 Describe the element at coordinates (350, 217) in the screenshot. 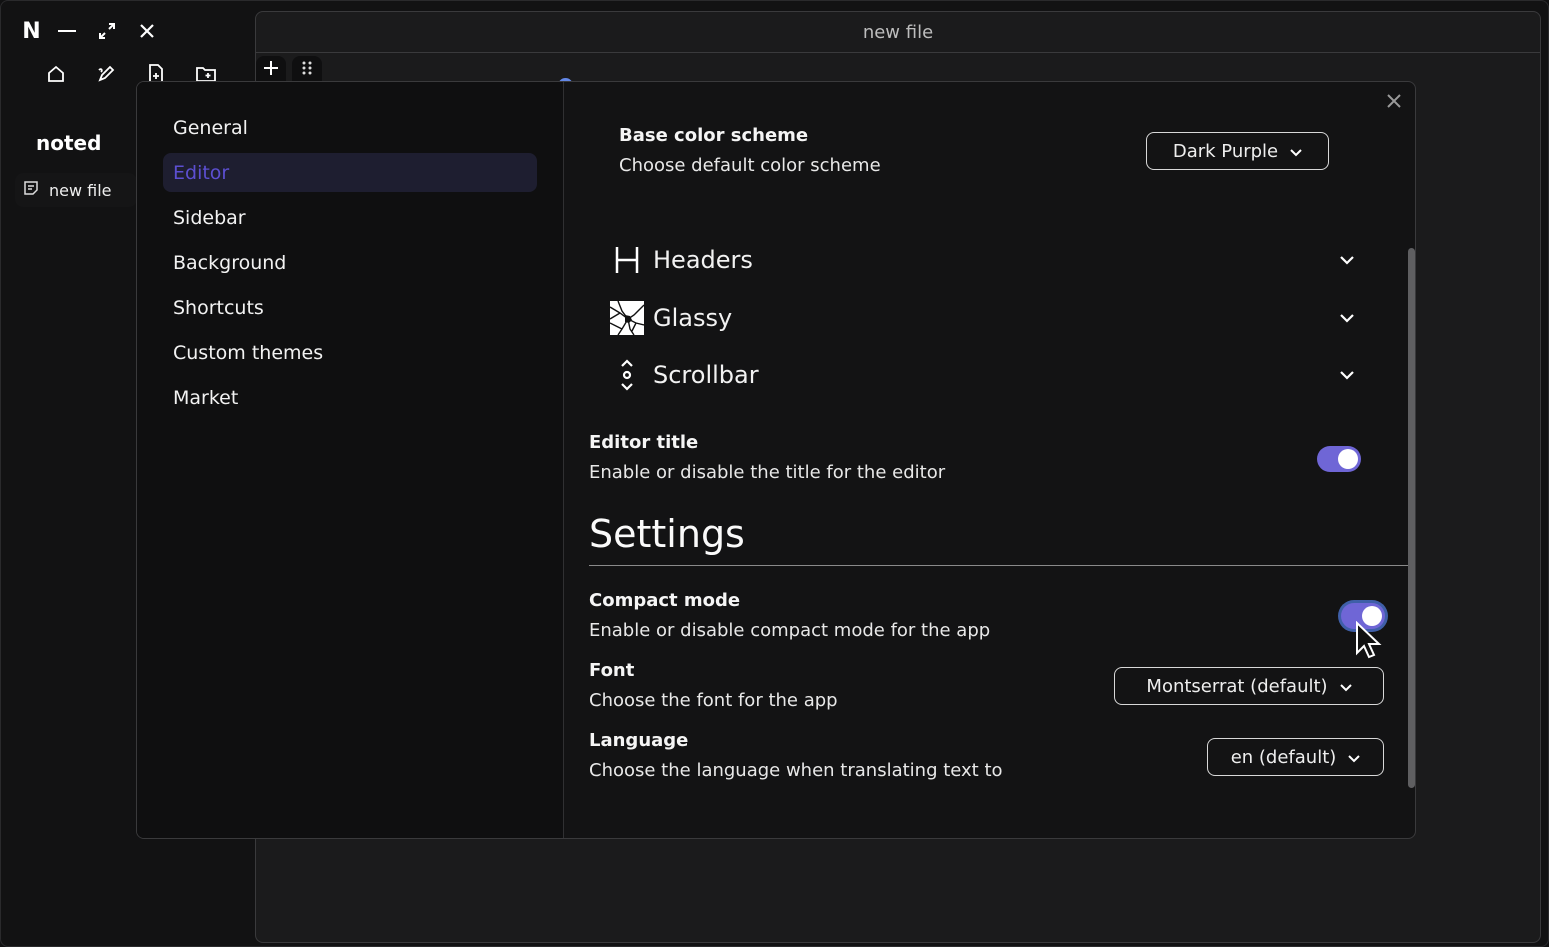

I see `nav-item-sidebar: Sidebar` at that location.